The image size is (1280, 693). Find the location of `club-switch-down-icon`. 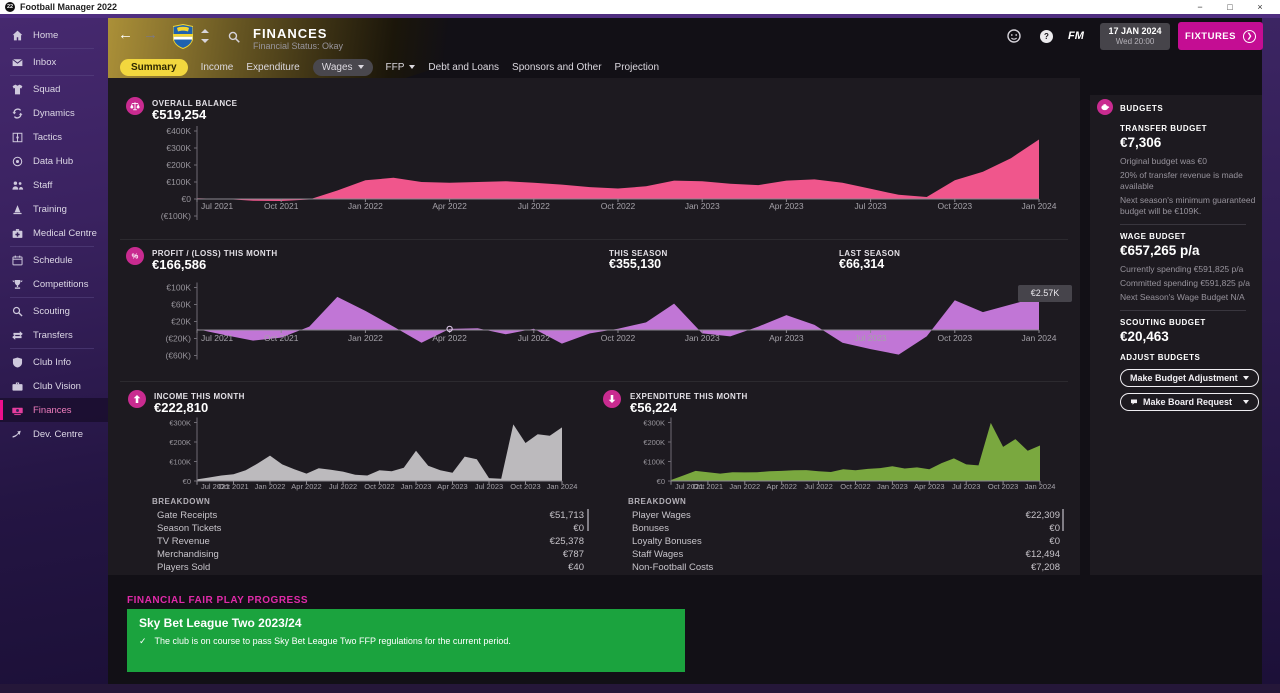

club-switch-down-icon is located at coordinates (205, 41).